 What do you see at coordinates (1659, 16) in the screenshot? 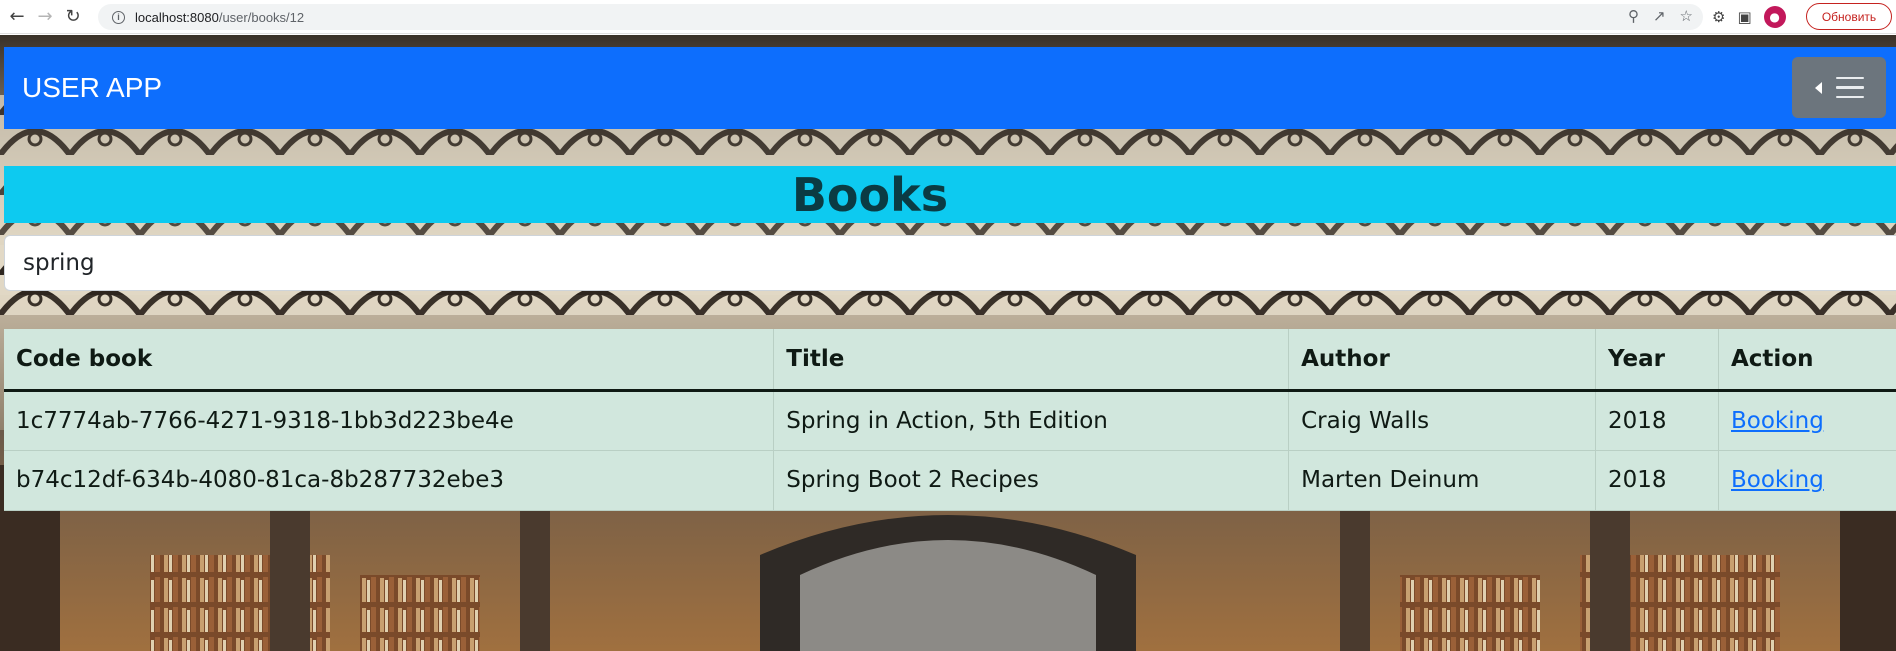
I see `share-icon: ↗` at bounding box center [1659, 16].